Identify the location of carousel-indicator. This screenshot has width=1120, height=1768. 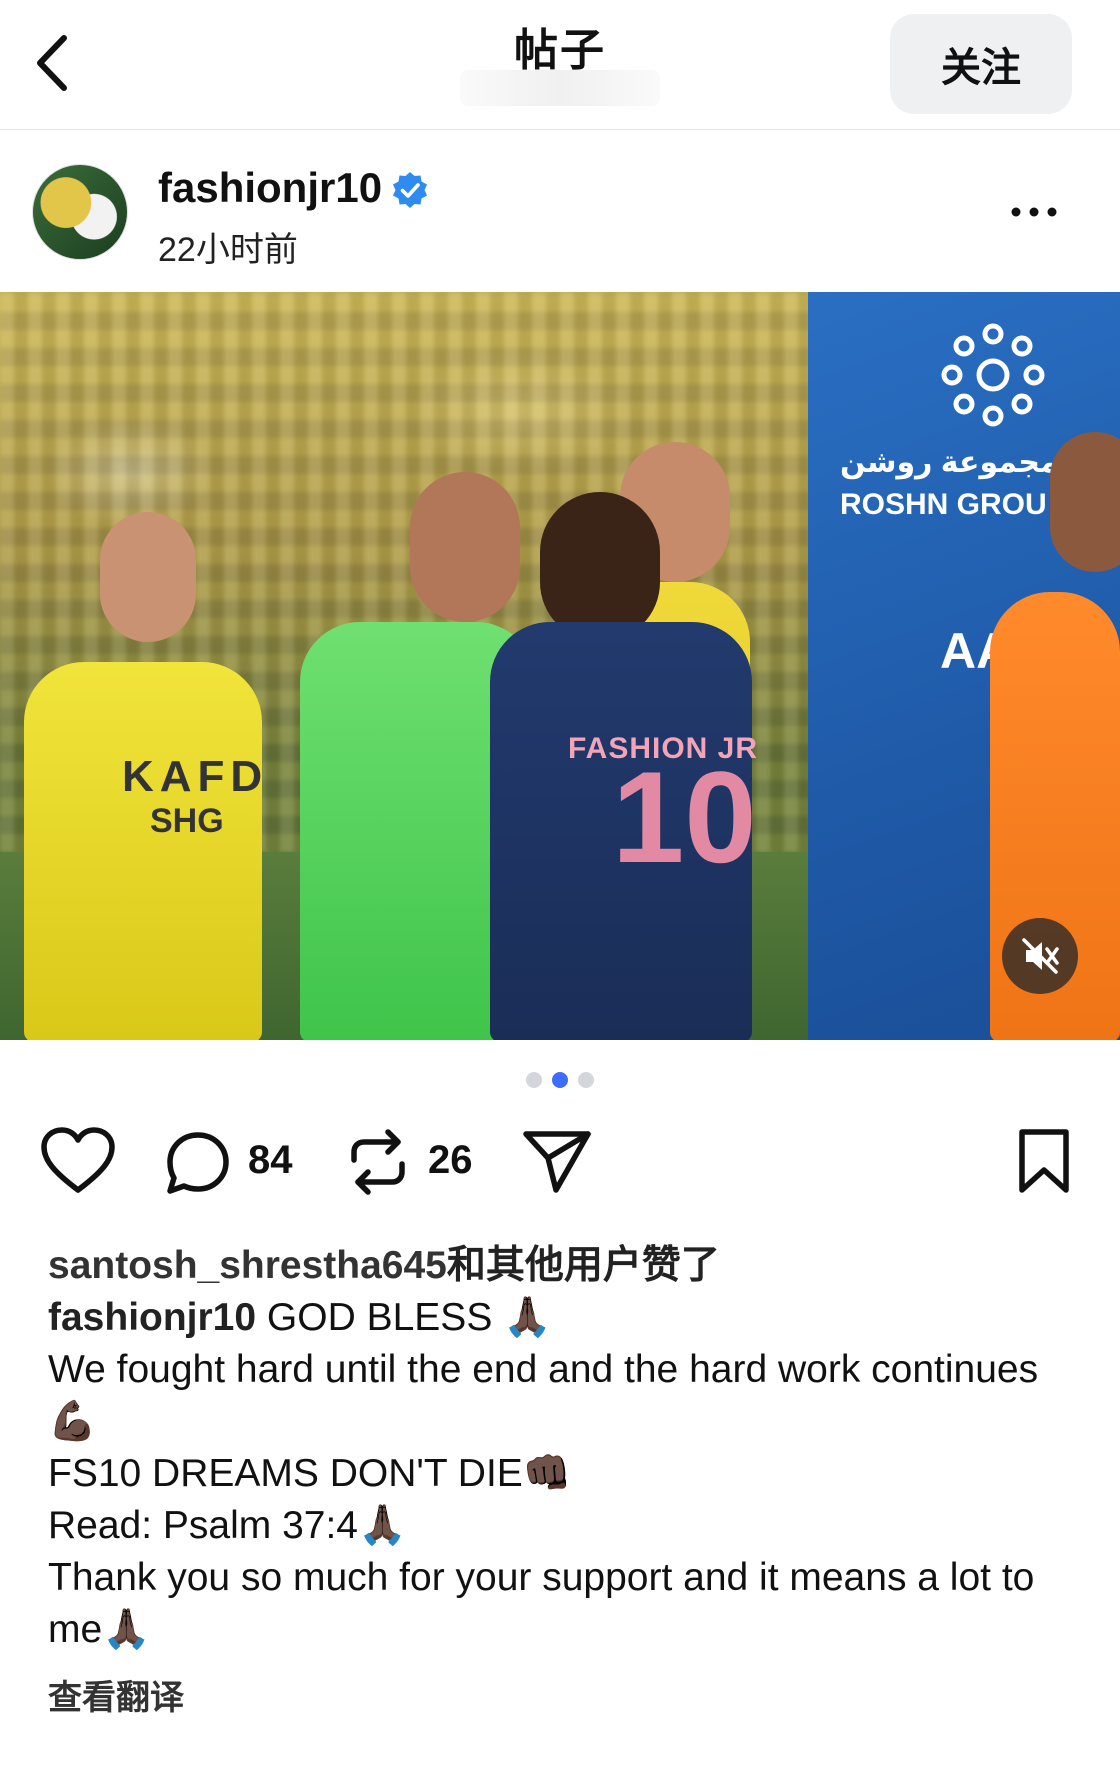
(560, 1082).